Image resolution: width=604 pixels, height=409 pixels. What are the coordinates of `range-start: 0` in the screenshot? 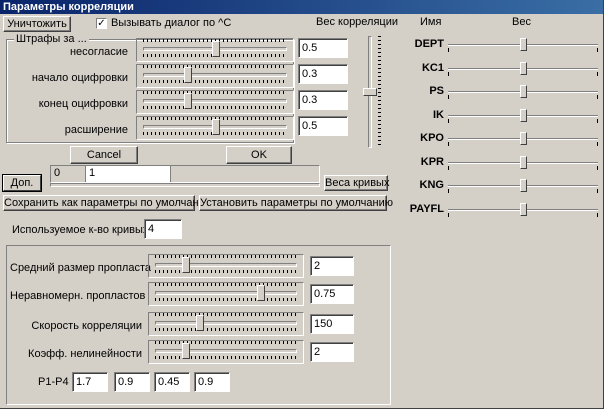 It's located at (57, 173).